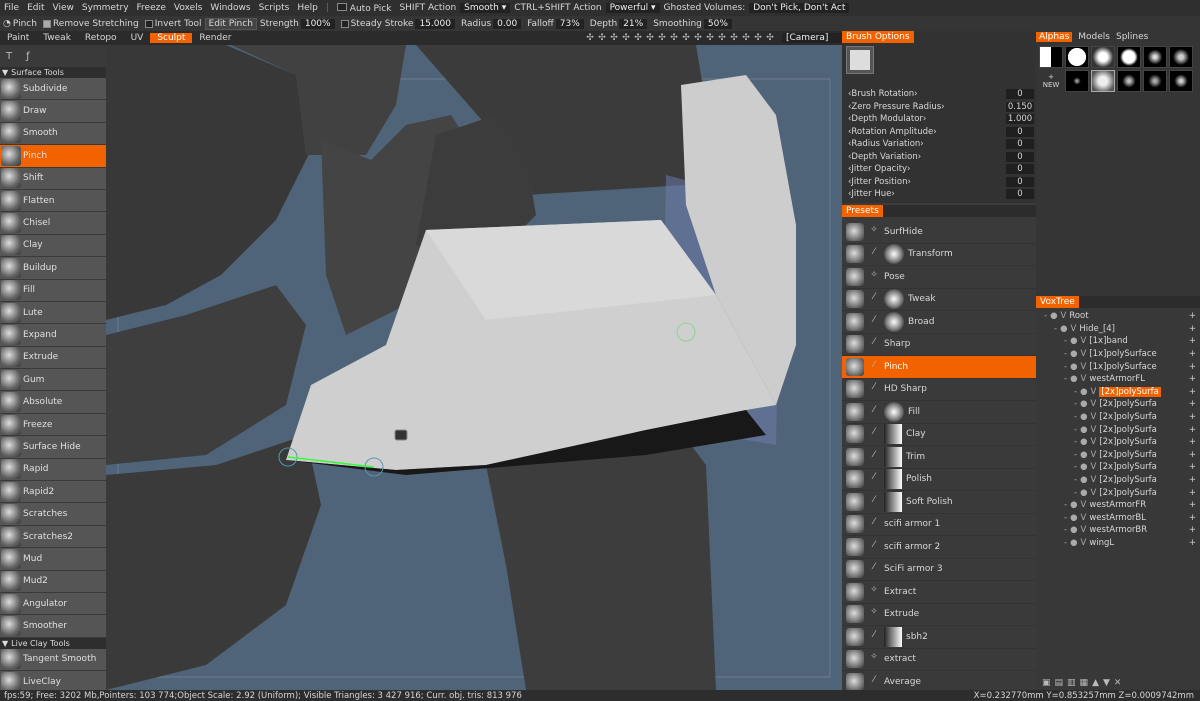 The height and width of the screenshot is (701, 1200). Describe the element at coordinates (939, 502) in the screenshot. I see `preset-soft-polish: ⁄ Soft Polish` at that location.